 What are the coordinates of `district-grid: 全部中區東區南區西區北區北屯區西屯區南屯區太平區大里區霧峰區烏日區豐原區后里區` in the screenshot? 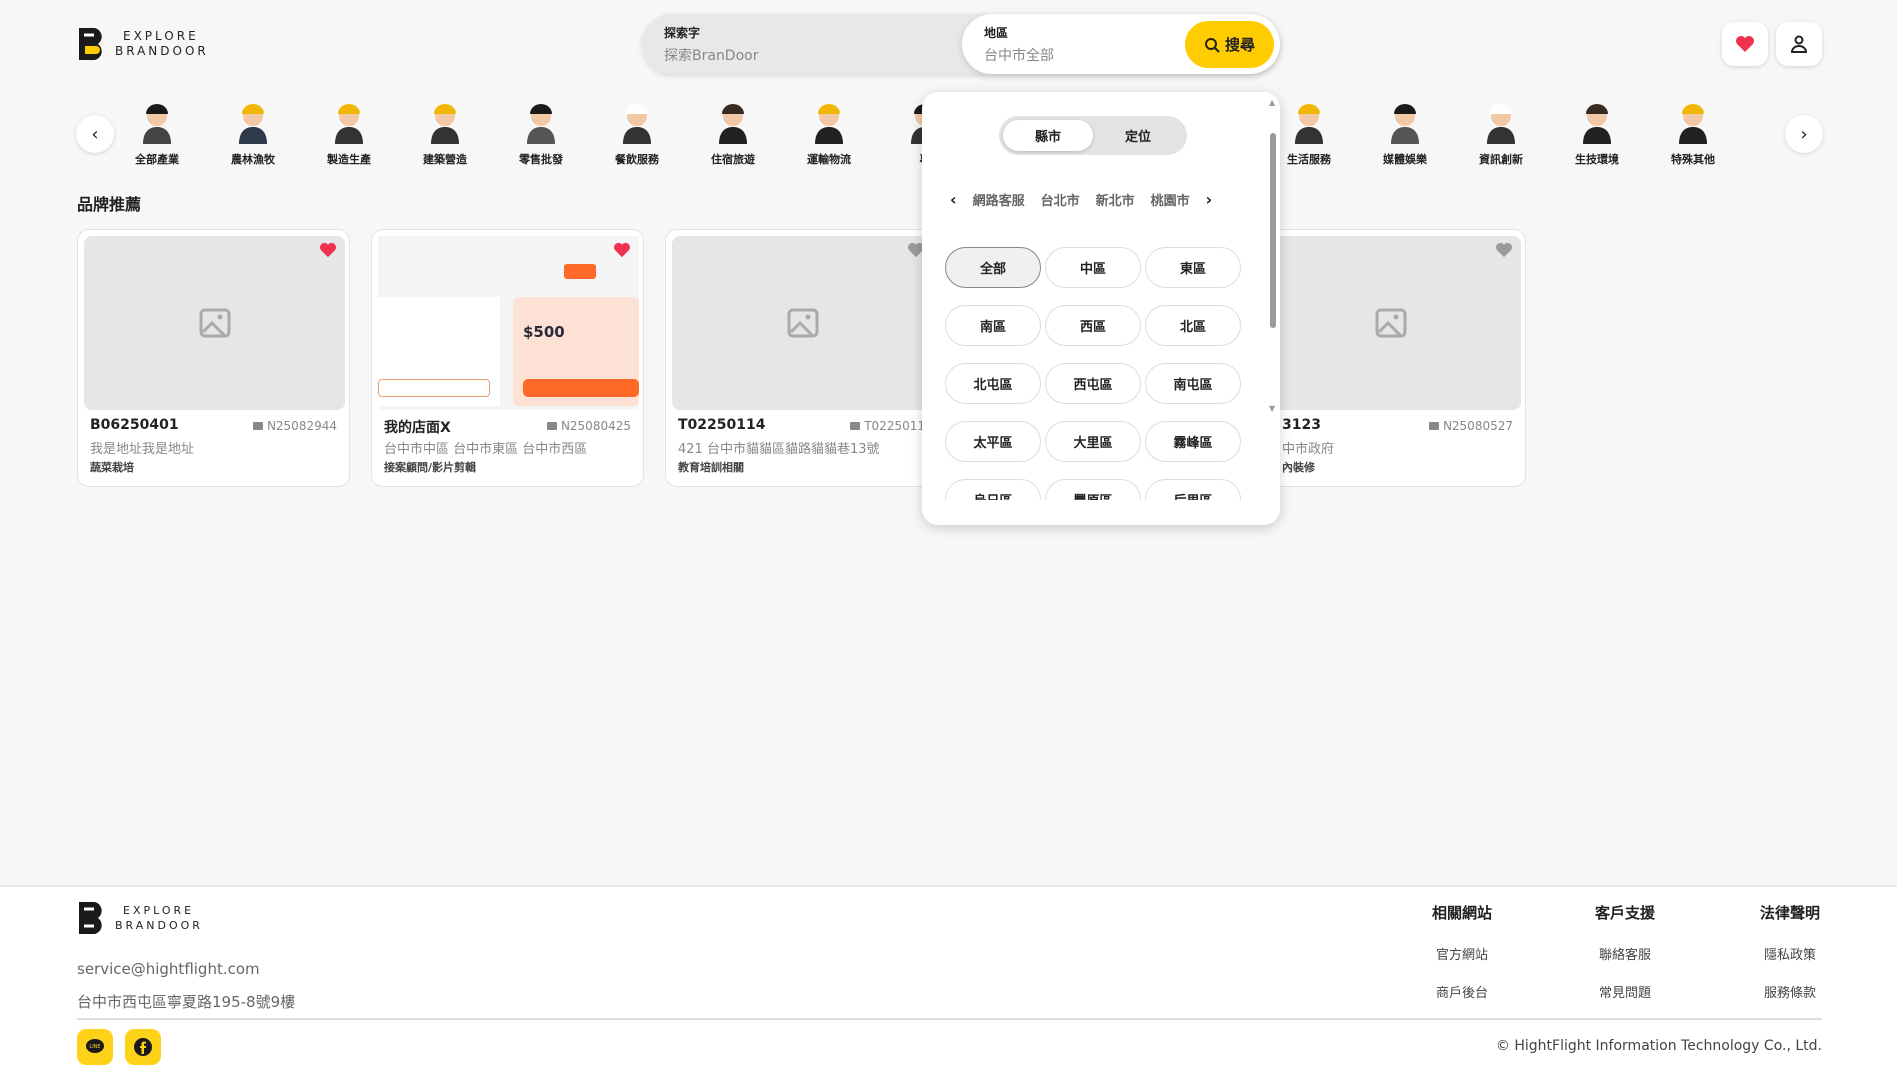 It's located at (1095, 373).